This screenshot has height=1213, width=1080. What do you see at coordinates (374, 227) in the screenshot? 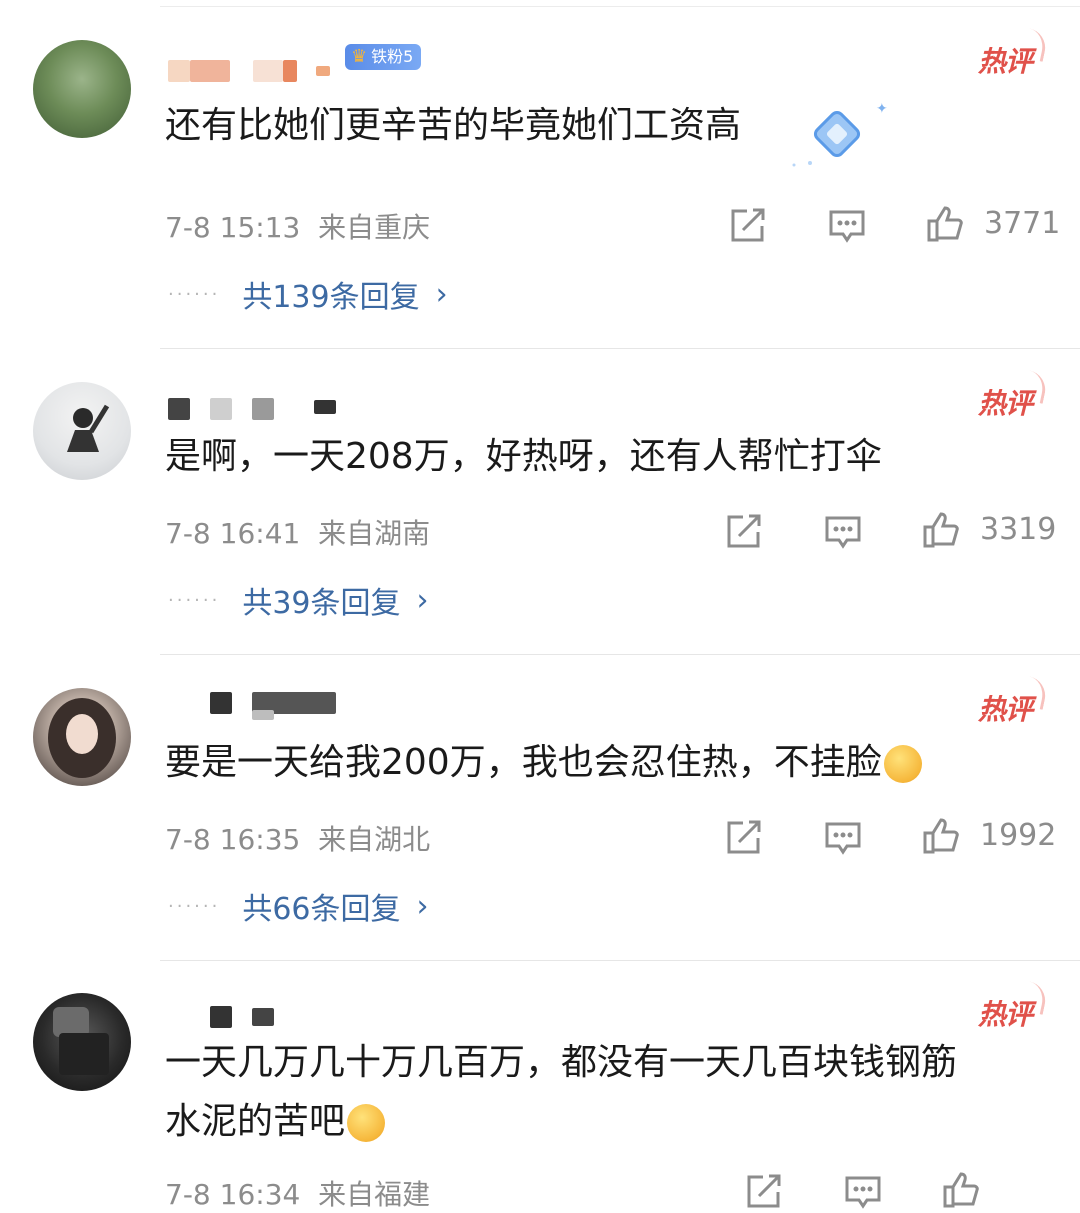
I see `comment-location: 来自重庆` at bounding box center [374, 227].